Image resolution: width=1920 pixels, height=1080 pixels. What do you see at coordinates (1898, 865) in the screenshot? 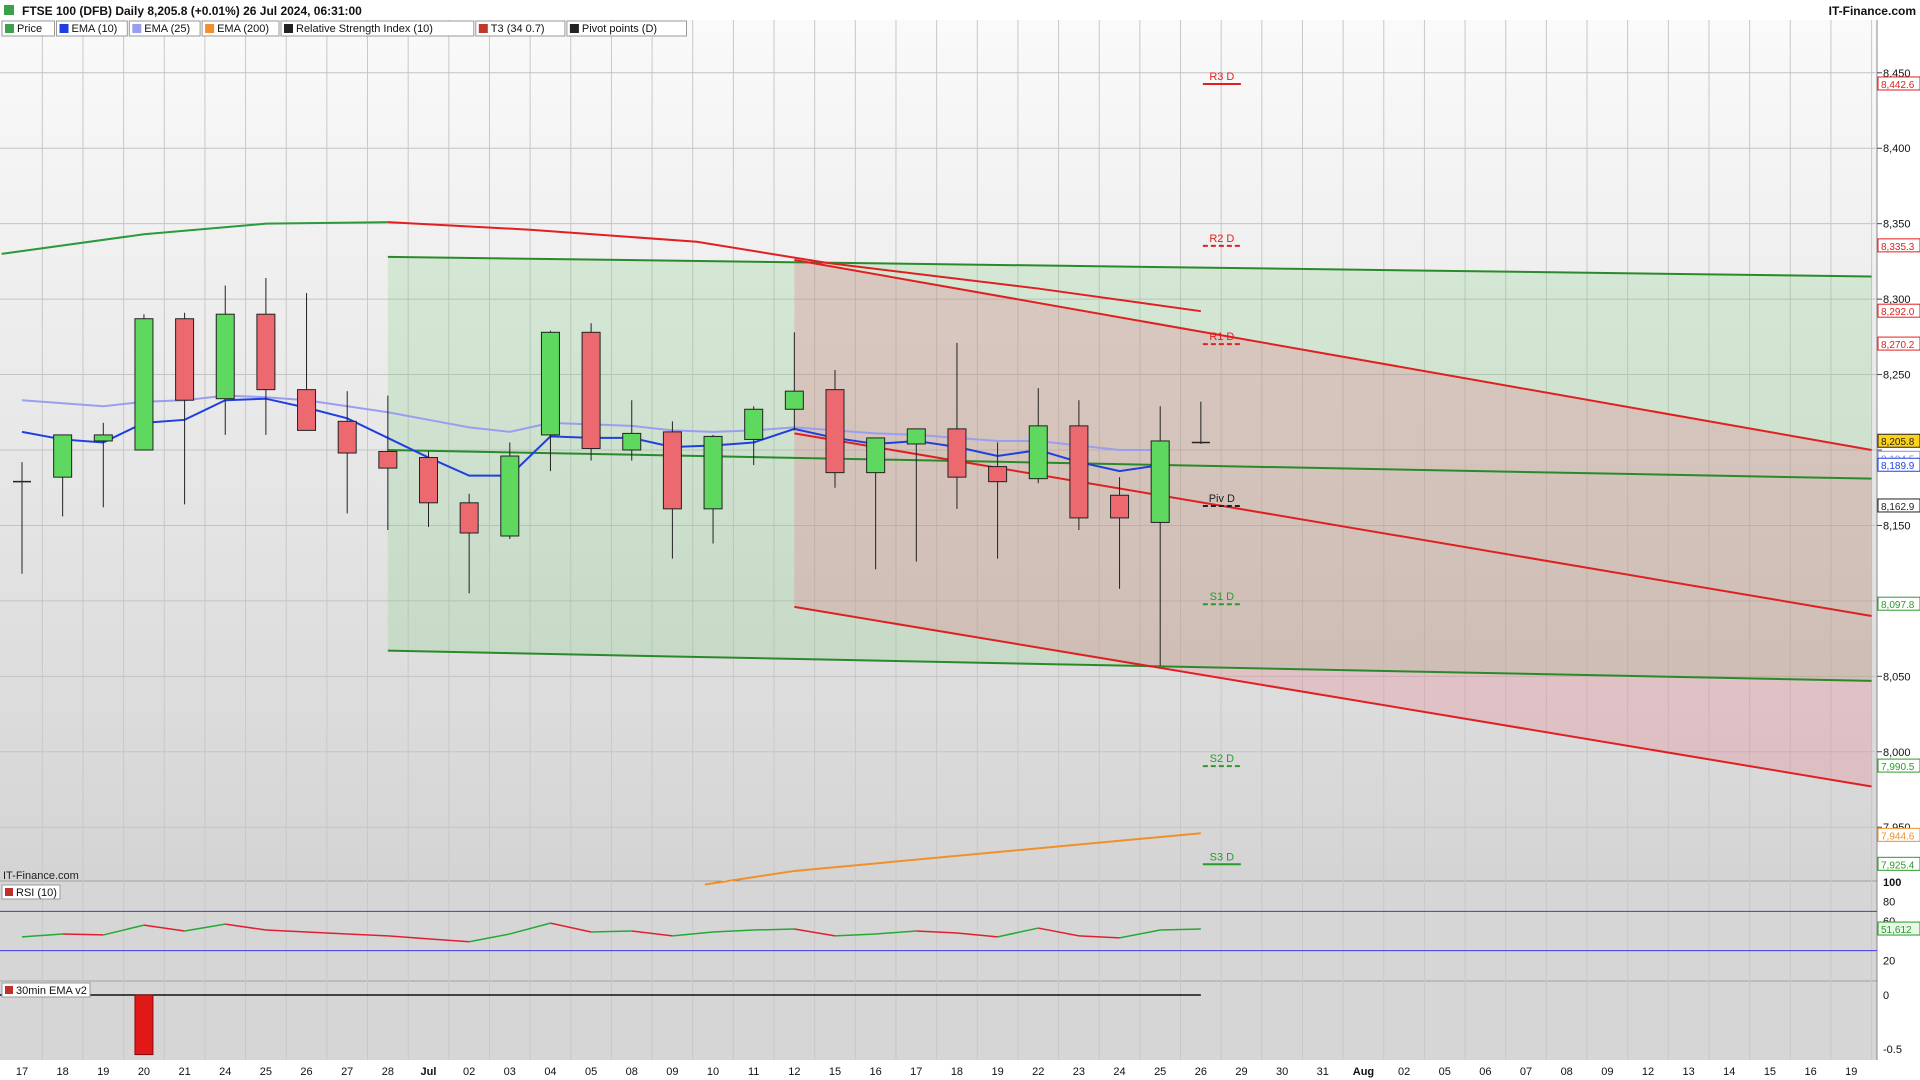
I see `price-tag-label: 7,925.4` at bounding box center [1898, 865].